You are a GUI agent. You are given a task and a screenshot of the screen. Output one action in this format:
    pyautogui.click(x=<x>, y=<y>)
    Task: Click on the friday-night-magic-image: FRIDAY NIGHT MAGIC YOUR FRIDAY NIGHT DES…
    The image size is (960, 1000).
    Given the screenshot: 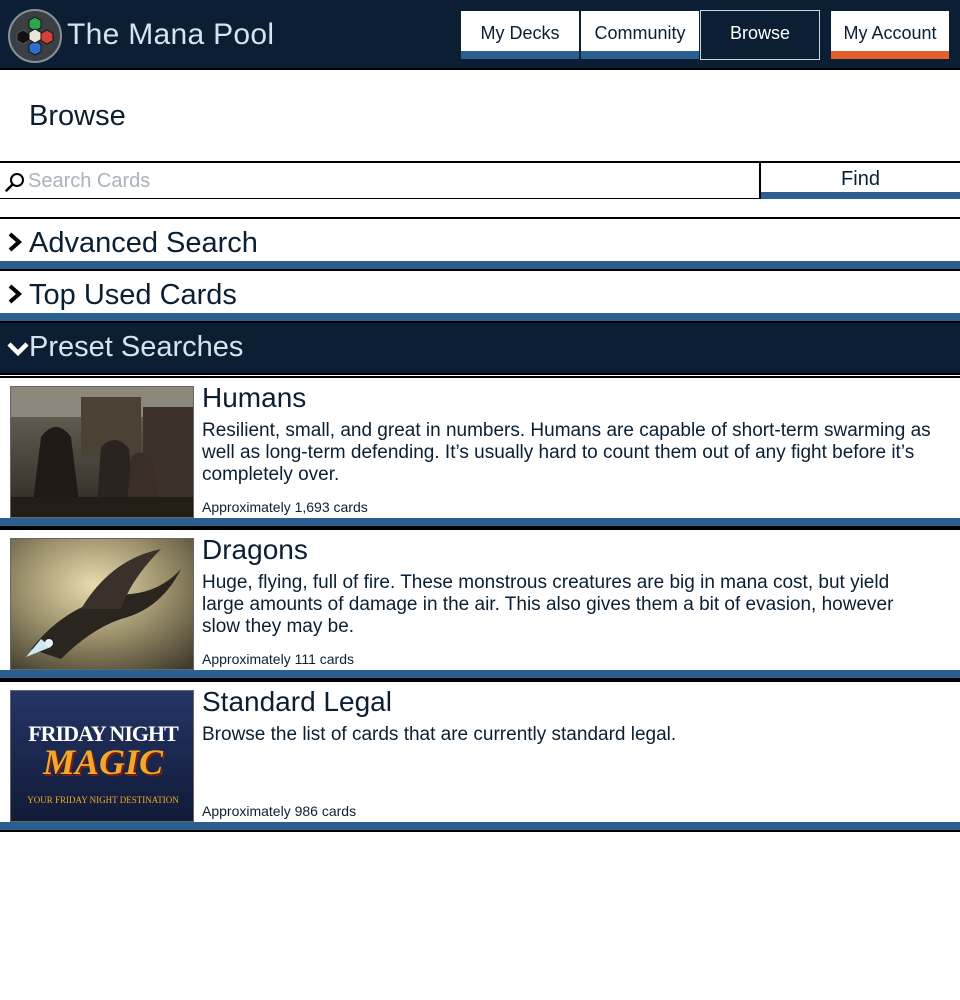 What is the action you would take?
    pyautogui.click(x=102, y=756)
    